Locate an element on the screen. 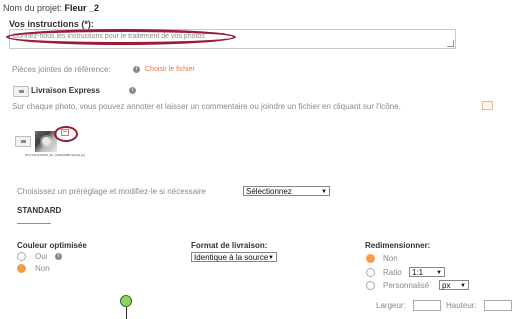 The height and width of the screenshot is (319, 524). format-select: Identique à la source ▼ is located at coordinates (234, 257).